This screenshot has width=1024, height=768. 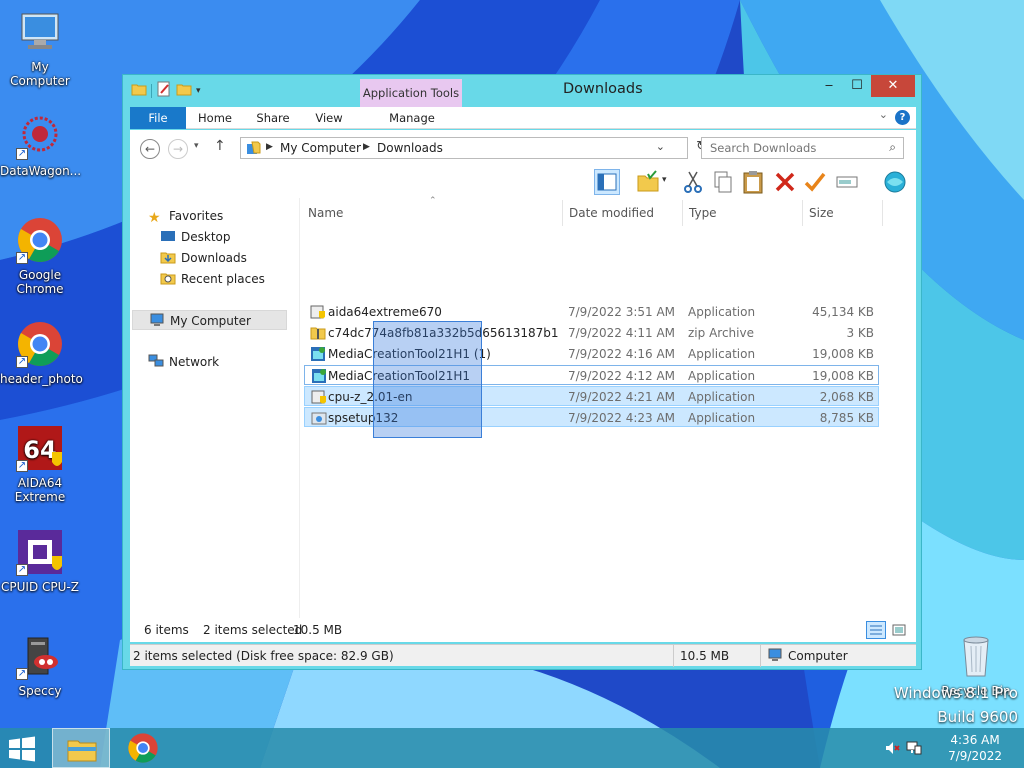 What do you see at coordinates (787, 148) in the screenshot?
I see `search-input` at bounding box center [787, 148].